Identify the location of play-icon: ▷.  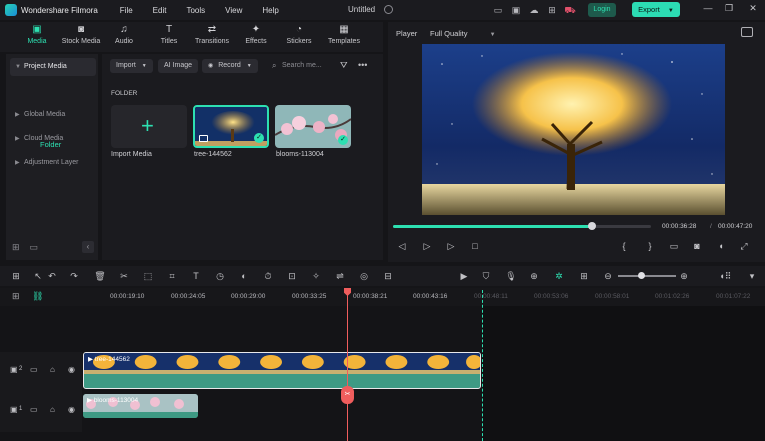
(451, 246).